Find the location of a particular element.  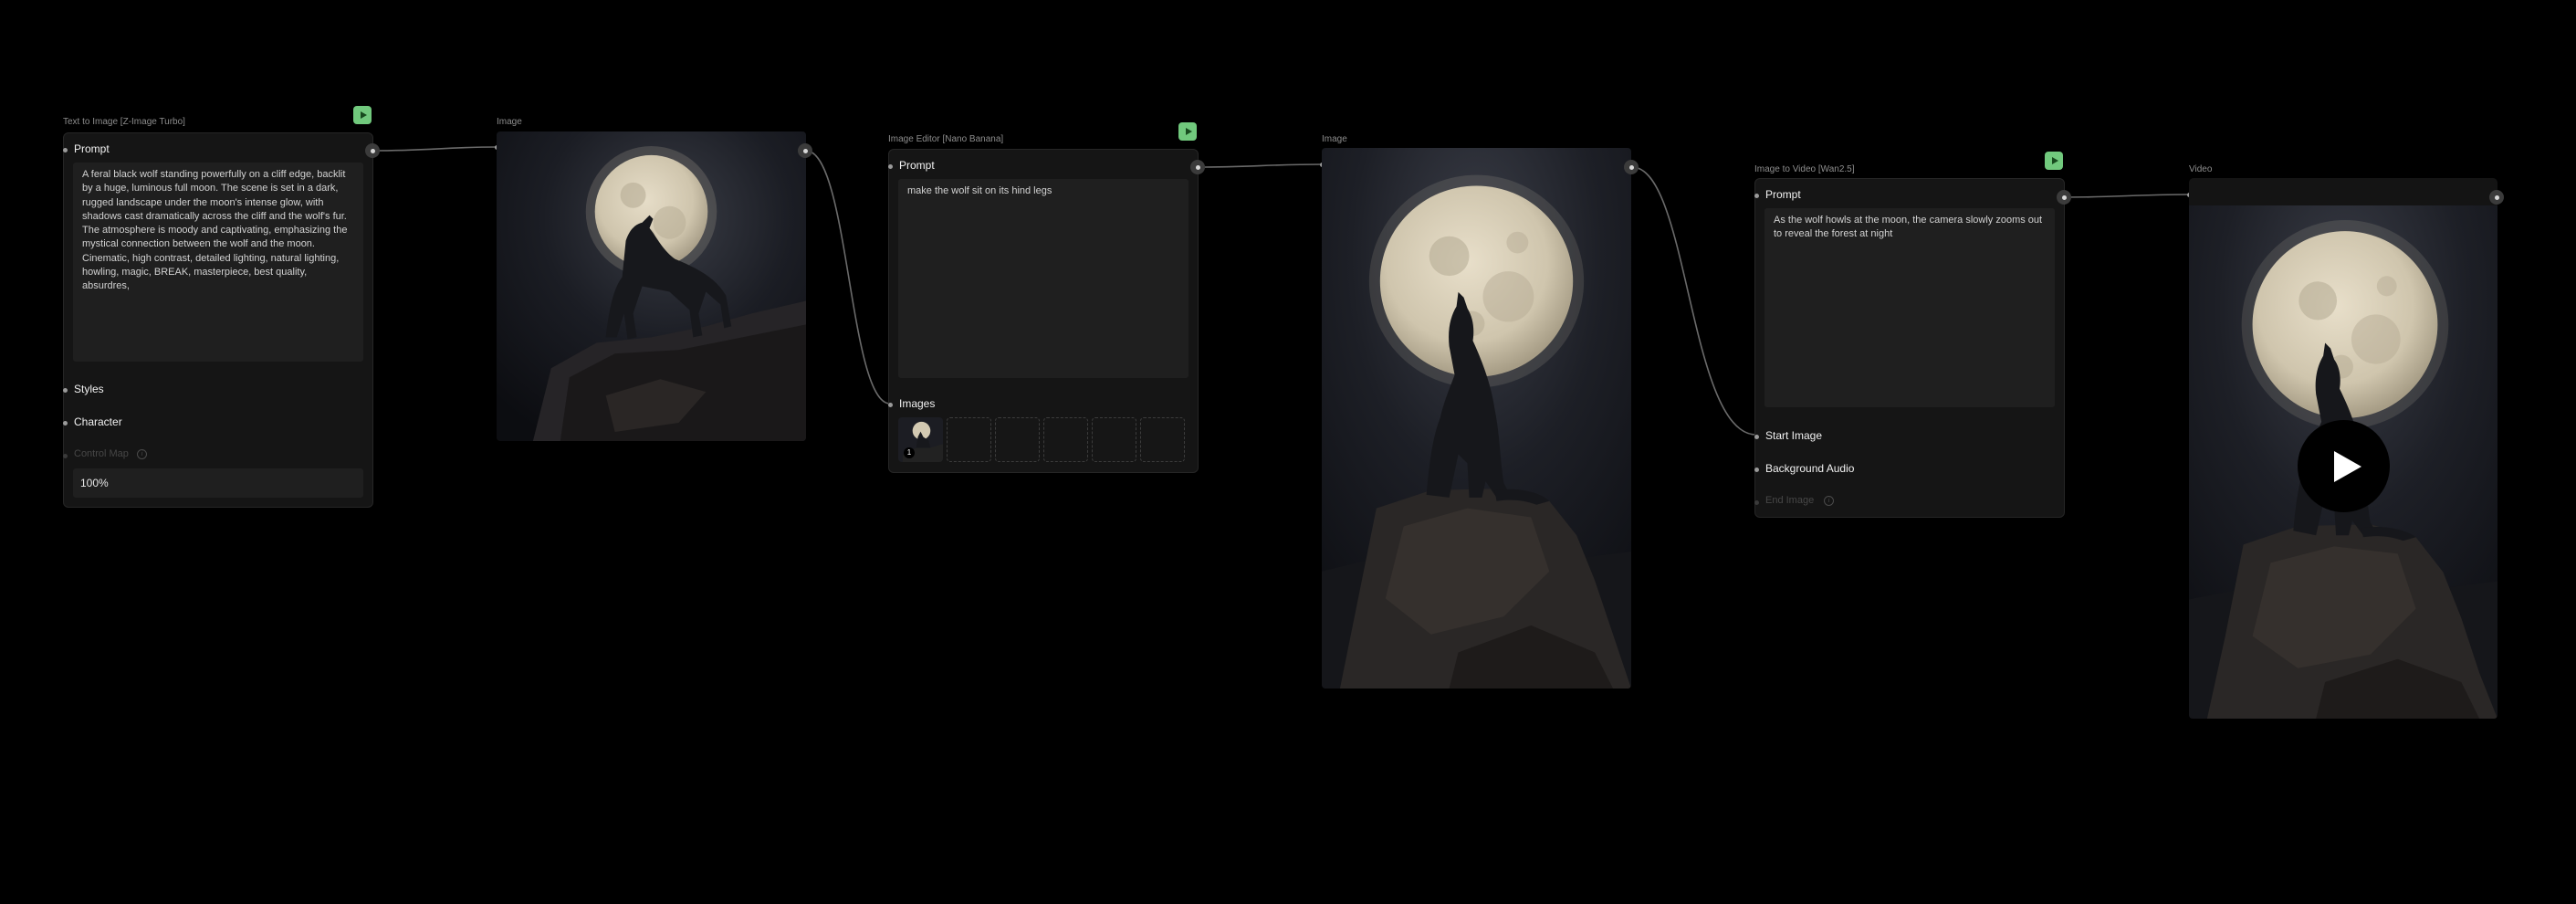

node-title-image-2: Image is located at coordinates (1335, 139).